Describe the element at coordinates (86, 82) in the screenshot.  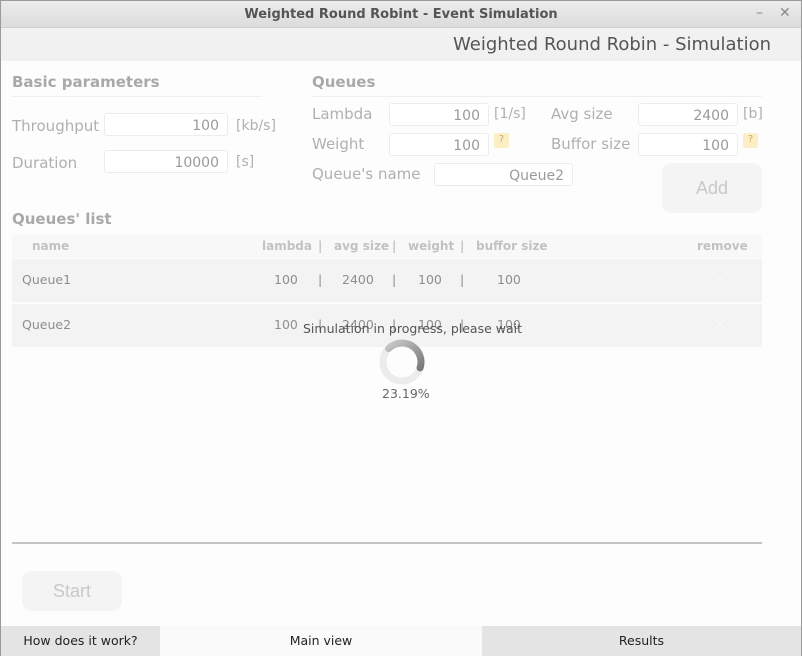
I see `basic-parameters-title: Basic parameters` at that location.